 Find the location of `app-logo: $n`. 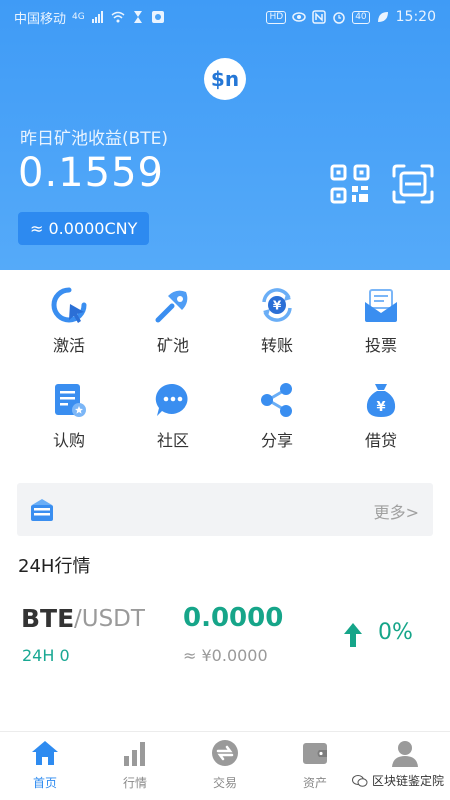

app-logo: $n is located at coordinates (225, 79).